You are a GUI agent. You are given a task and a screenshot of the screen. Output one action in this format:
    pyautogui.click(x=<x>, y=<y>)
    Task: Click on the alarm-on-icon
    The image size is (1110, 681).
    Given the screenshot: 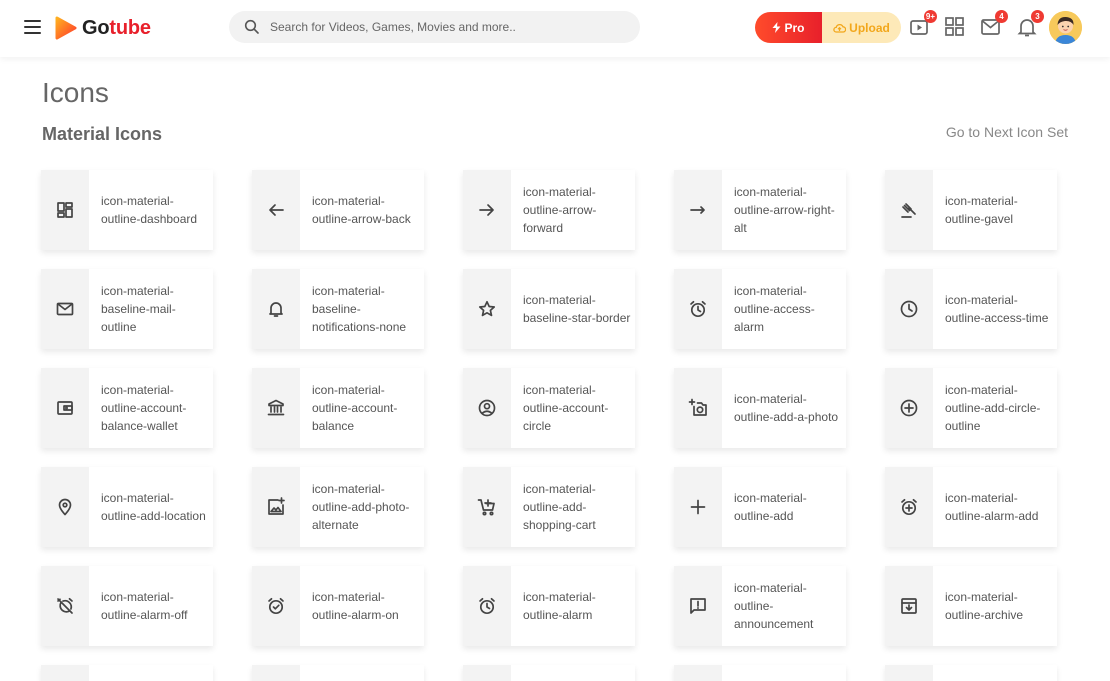 What is the action you would take?
    pyautogui.click(x=276, y=606)
    